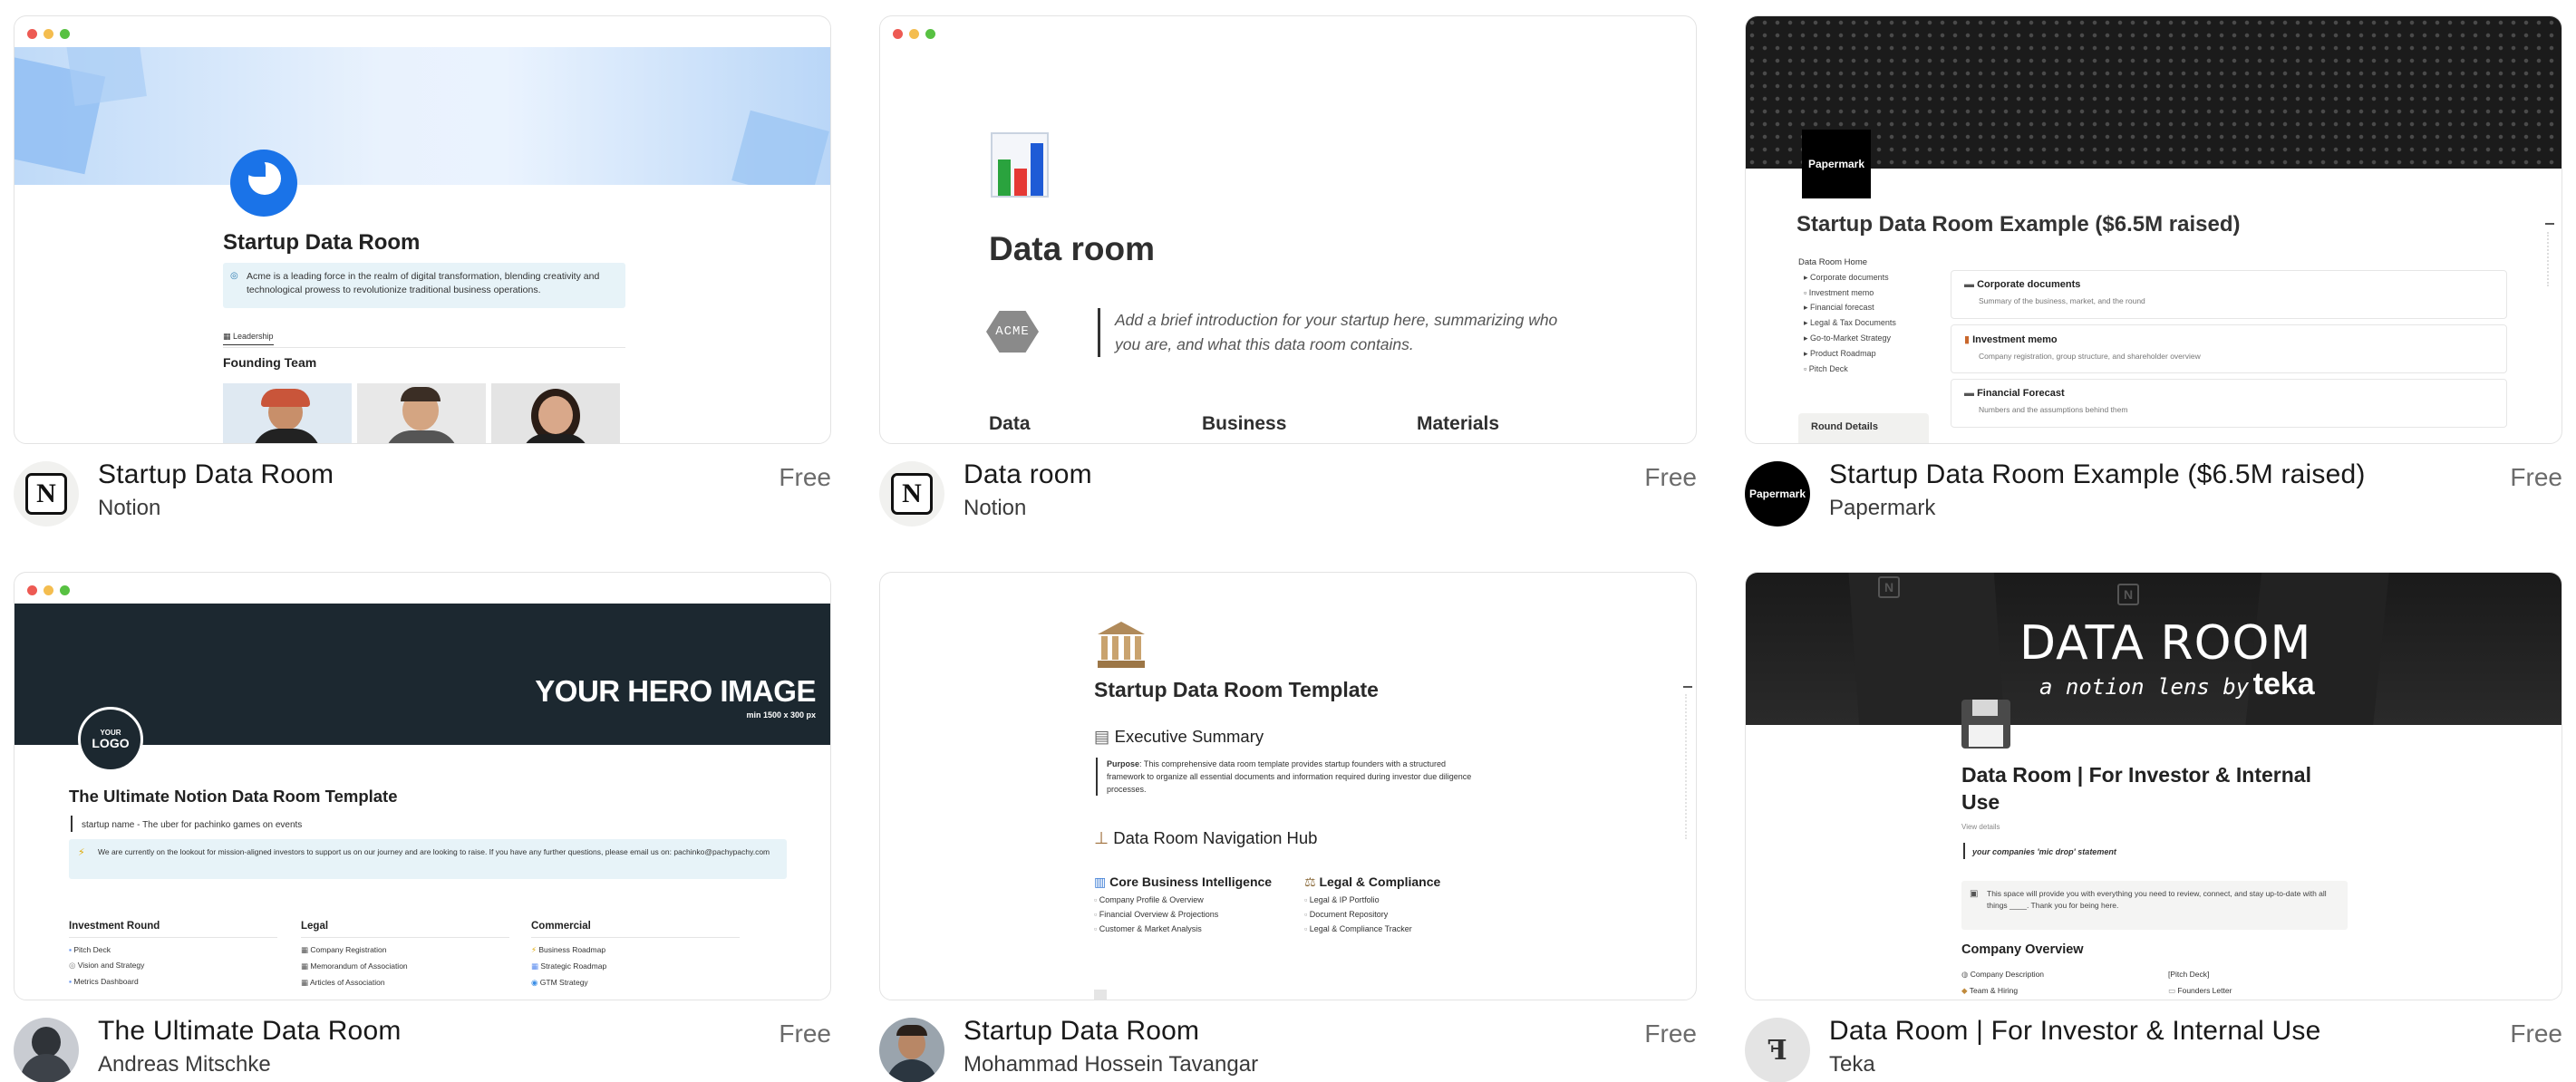 Image resolution: width=2576 pixels, height=1082 pixels. Describe the element at coordinates (1121, 645) in the screenshot. I see `classical-building-icon` at that location.